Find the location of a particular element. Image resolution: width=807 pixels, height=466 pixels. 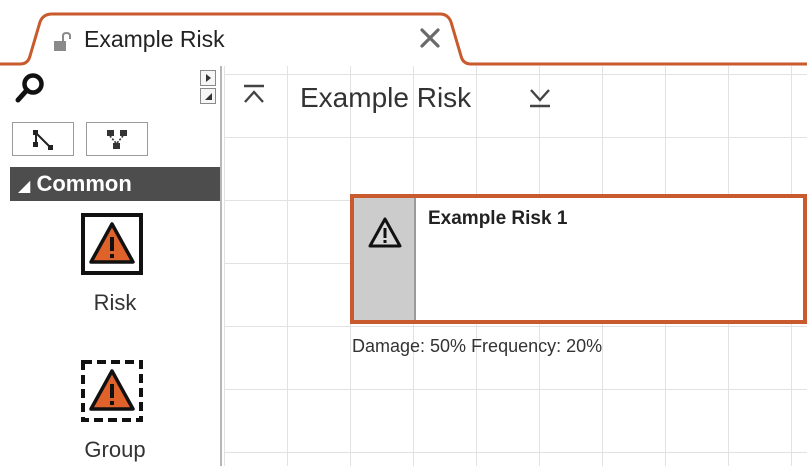

risk-warning-icon is located at coordinates (112, 244).